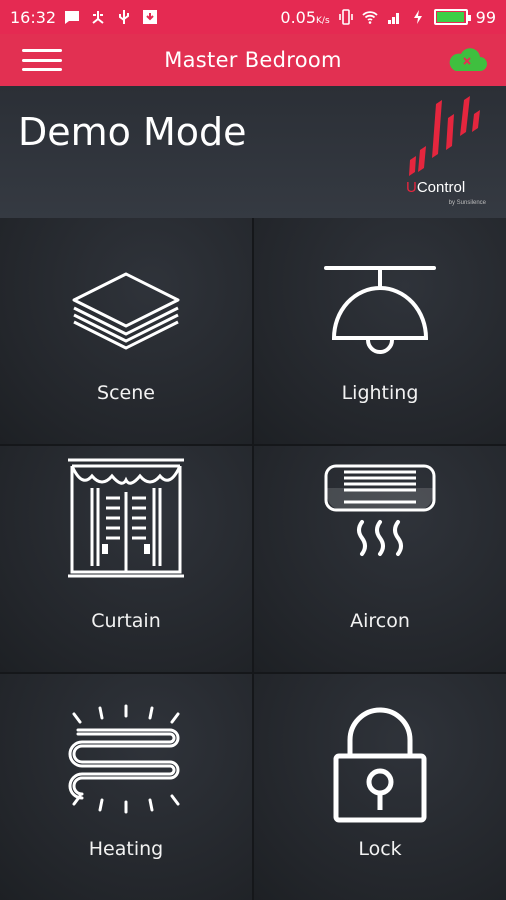  What do you see at coordinates (111, 17) in the screenshot?
I see `status-icons-left` at bounding box center [111, 17].